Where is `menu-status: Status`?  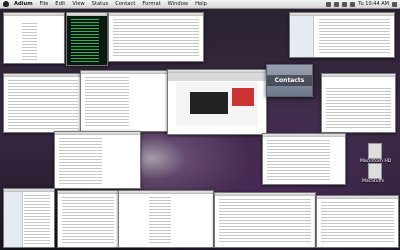
menu-status: Status is located at coordinates (100, 4).